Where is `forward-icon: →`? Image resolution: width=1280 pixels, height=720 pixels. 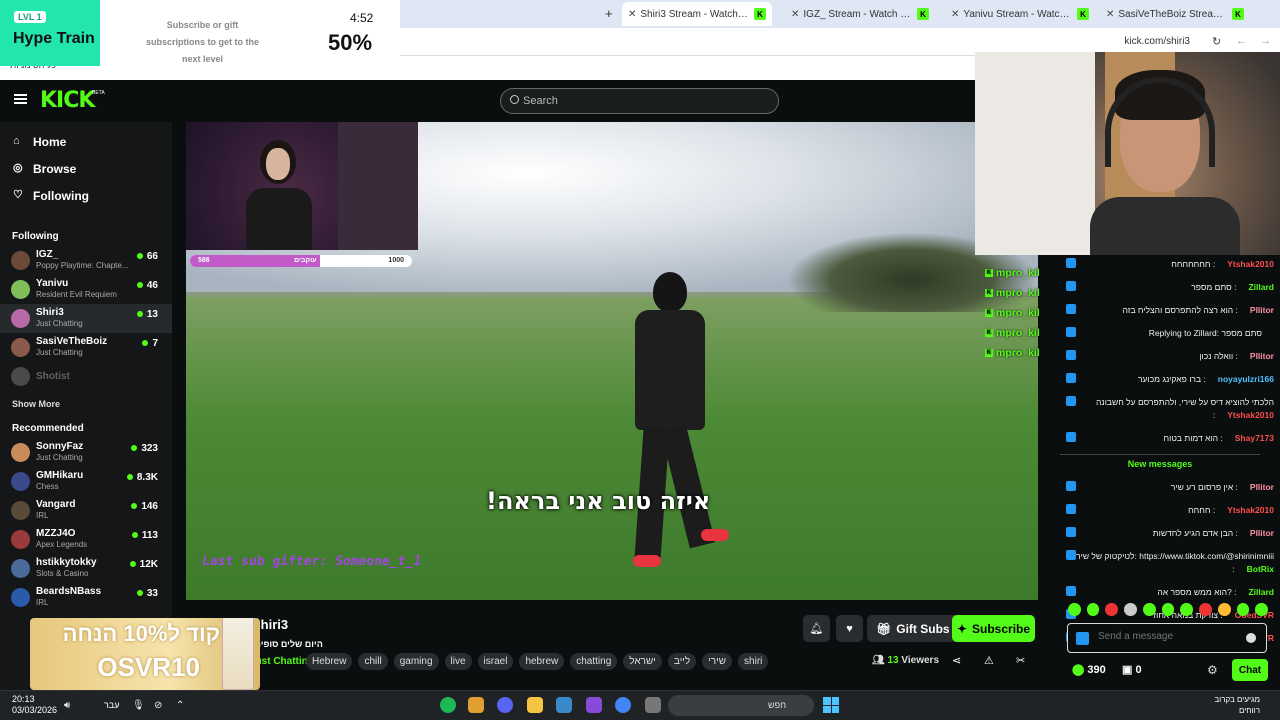
forward-icon: → is located at coordinates (1265, 41).